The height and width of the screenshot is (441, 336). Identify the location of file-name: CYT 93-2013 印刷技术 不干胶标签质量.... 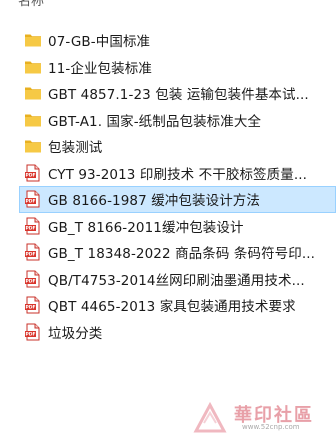
(178, 174).